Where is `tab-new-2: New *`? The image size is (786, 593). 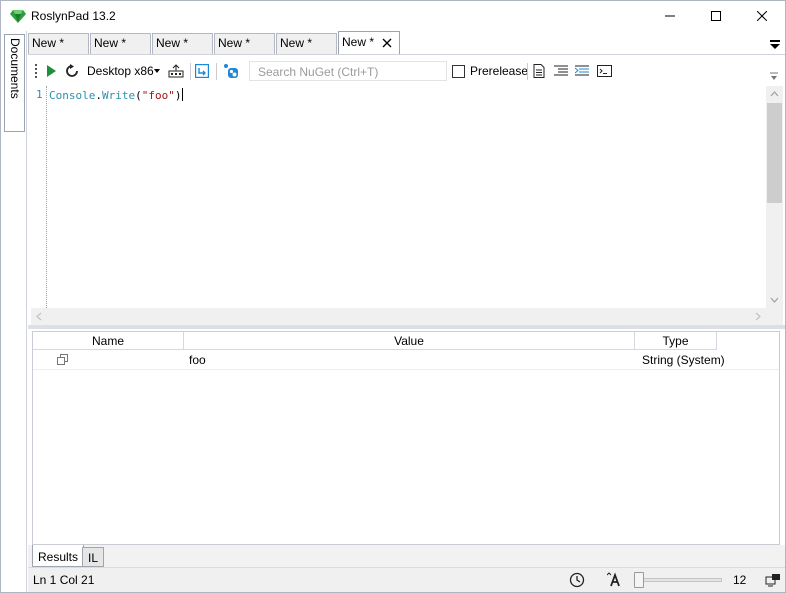
tab-new-2: New * is located at coordinates (120, 43).